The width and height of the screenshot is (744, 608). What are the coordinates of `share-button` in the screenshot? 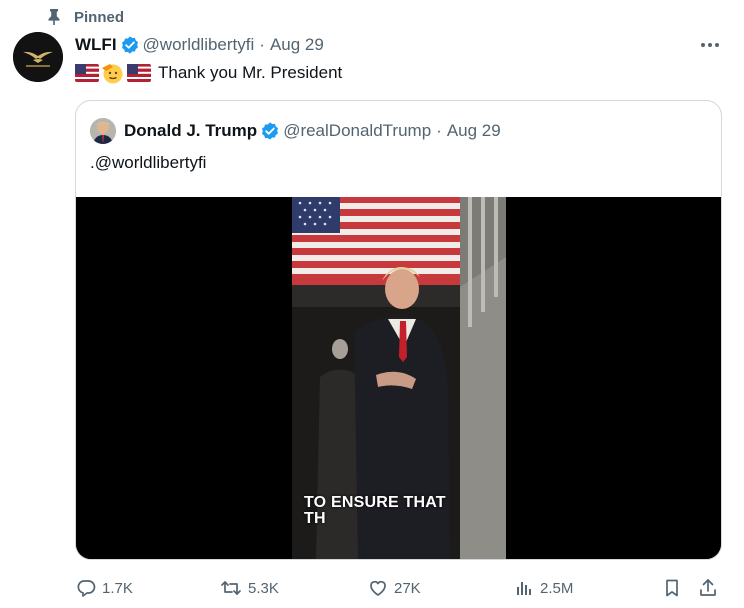 It's located at (708, 588).